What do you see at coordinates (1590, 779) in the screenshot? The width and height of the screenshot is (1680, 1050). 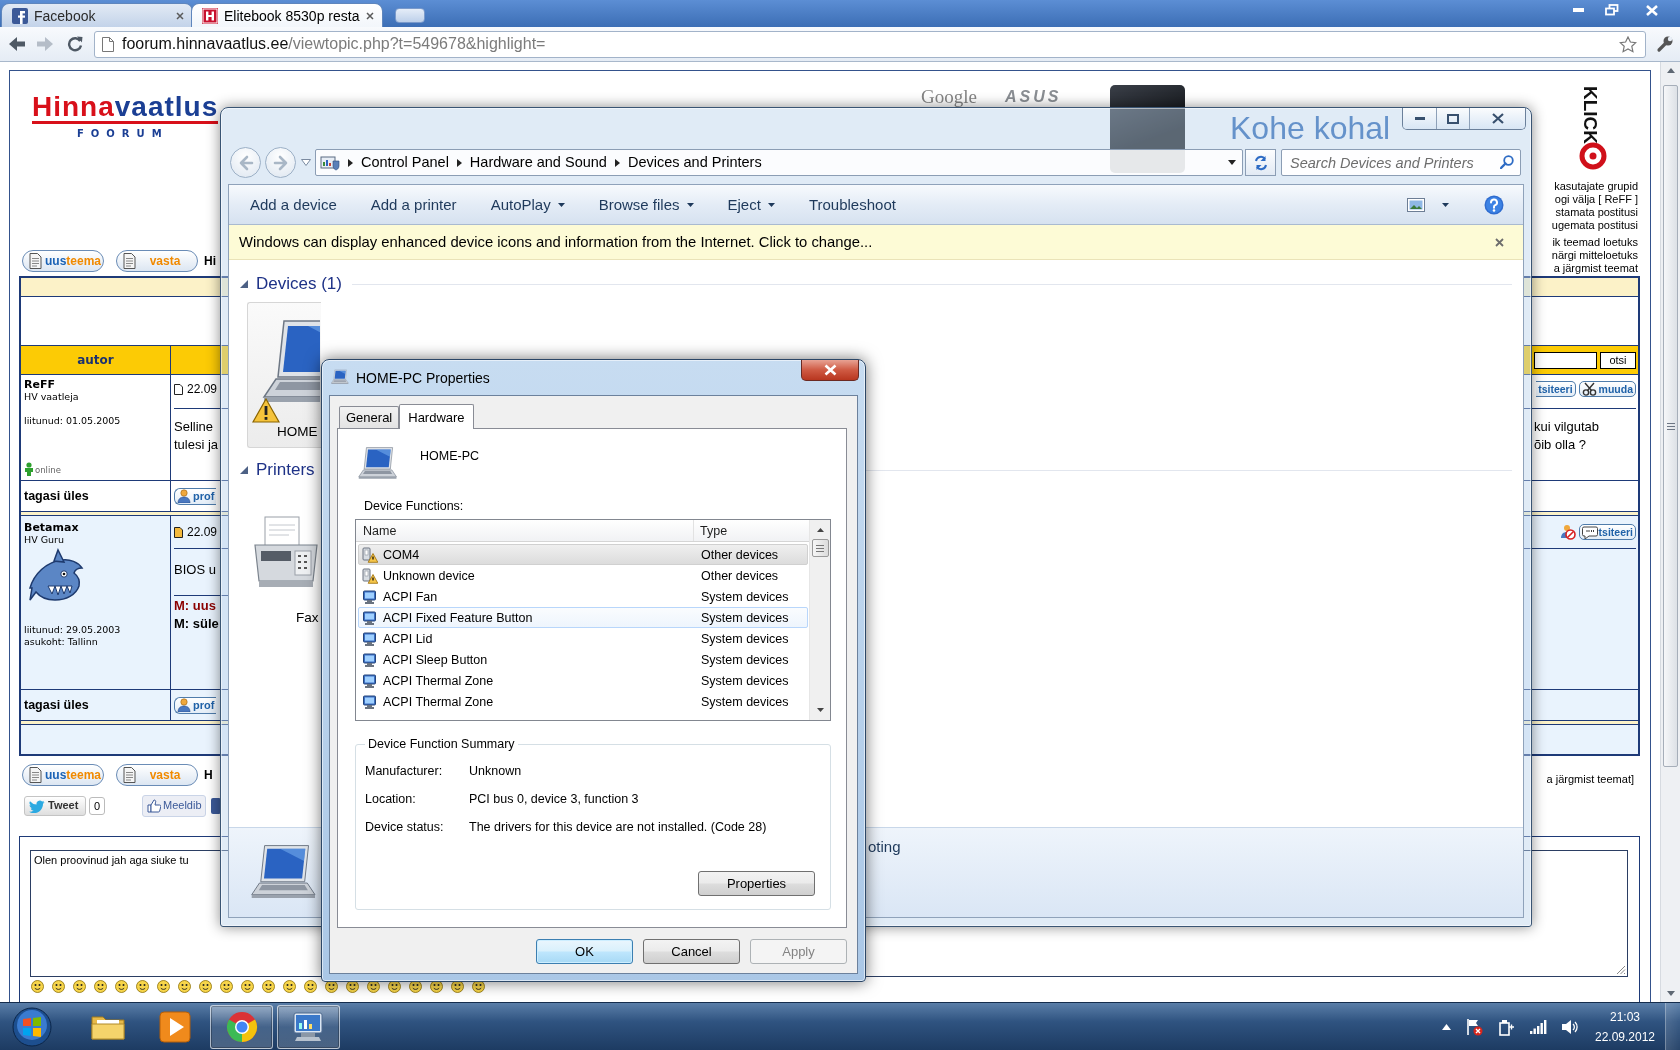 I see `topic-nav-link: a järgmist teemat]` at bounding box center [1590, 779].